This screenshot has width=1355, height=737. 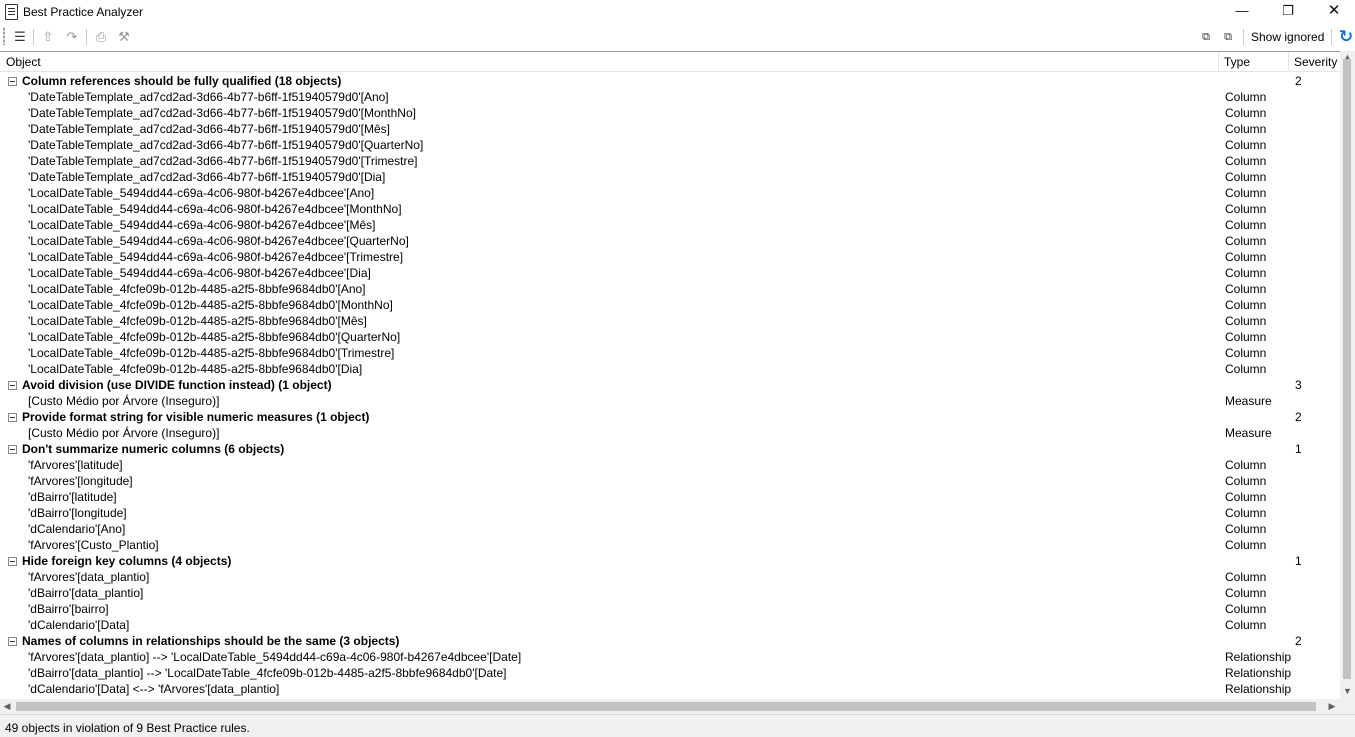 I want to click on violation-row: 'dBairro'[data_plantio] Column, so click(x=670, y=593).